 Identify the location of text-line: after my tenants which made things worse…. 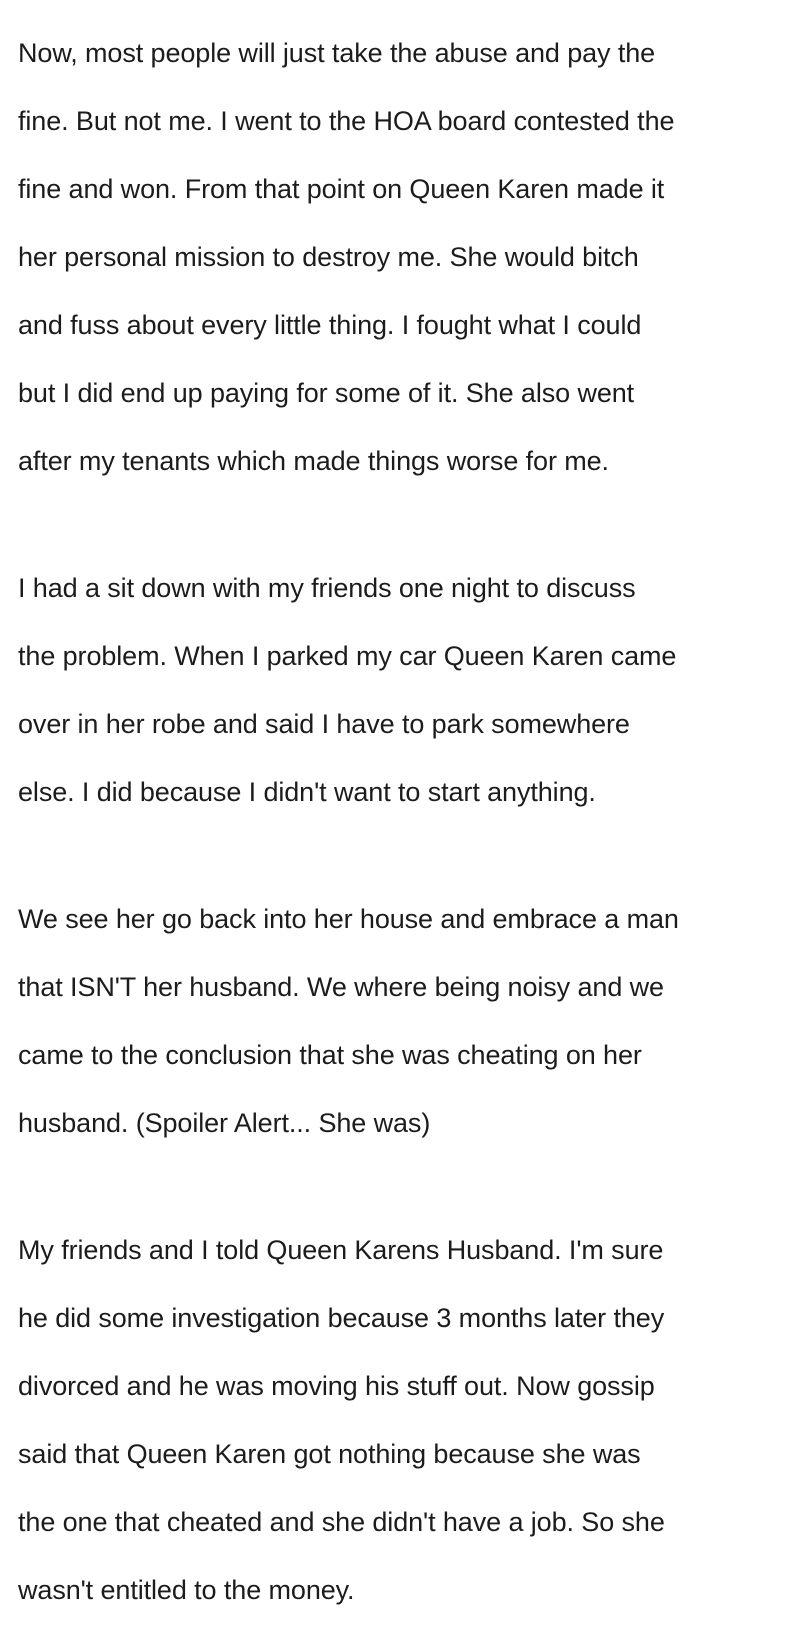
(313, 461).